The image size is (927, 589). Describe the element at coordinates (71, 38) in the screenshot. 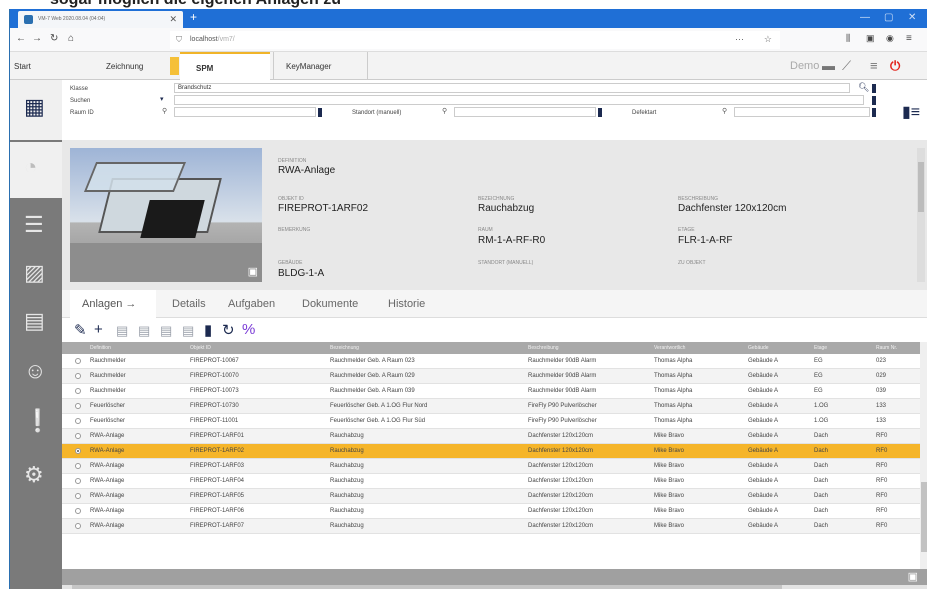

I see `home-icon: ⌂` at that location.